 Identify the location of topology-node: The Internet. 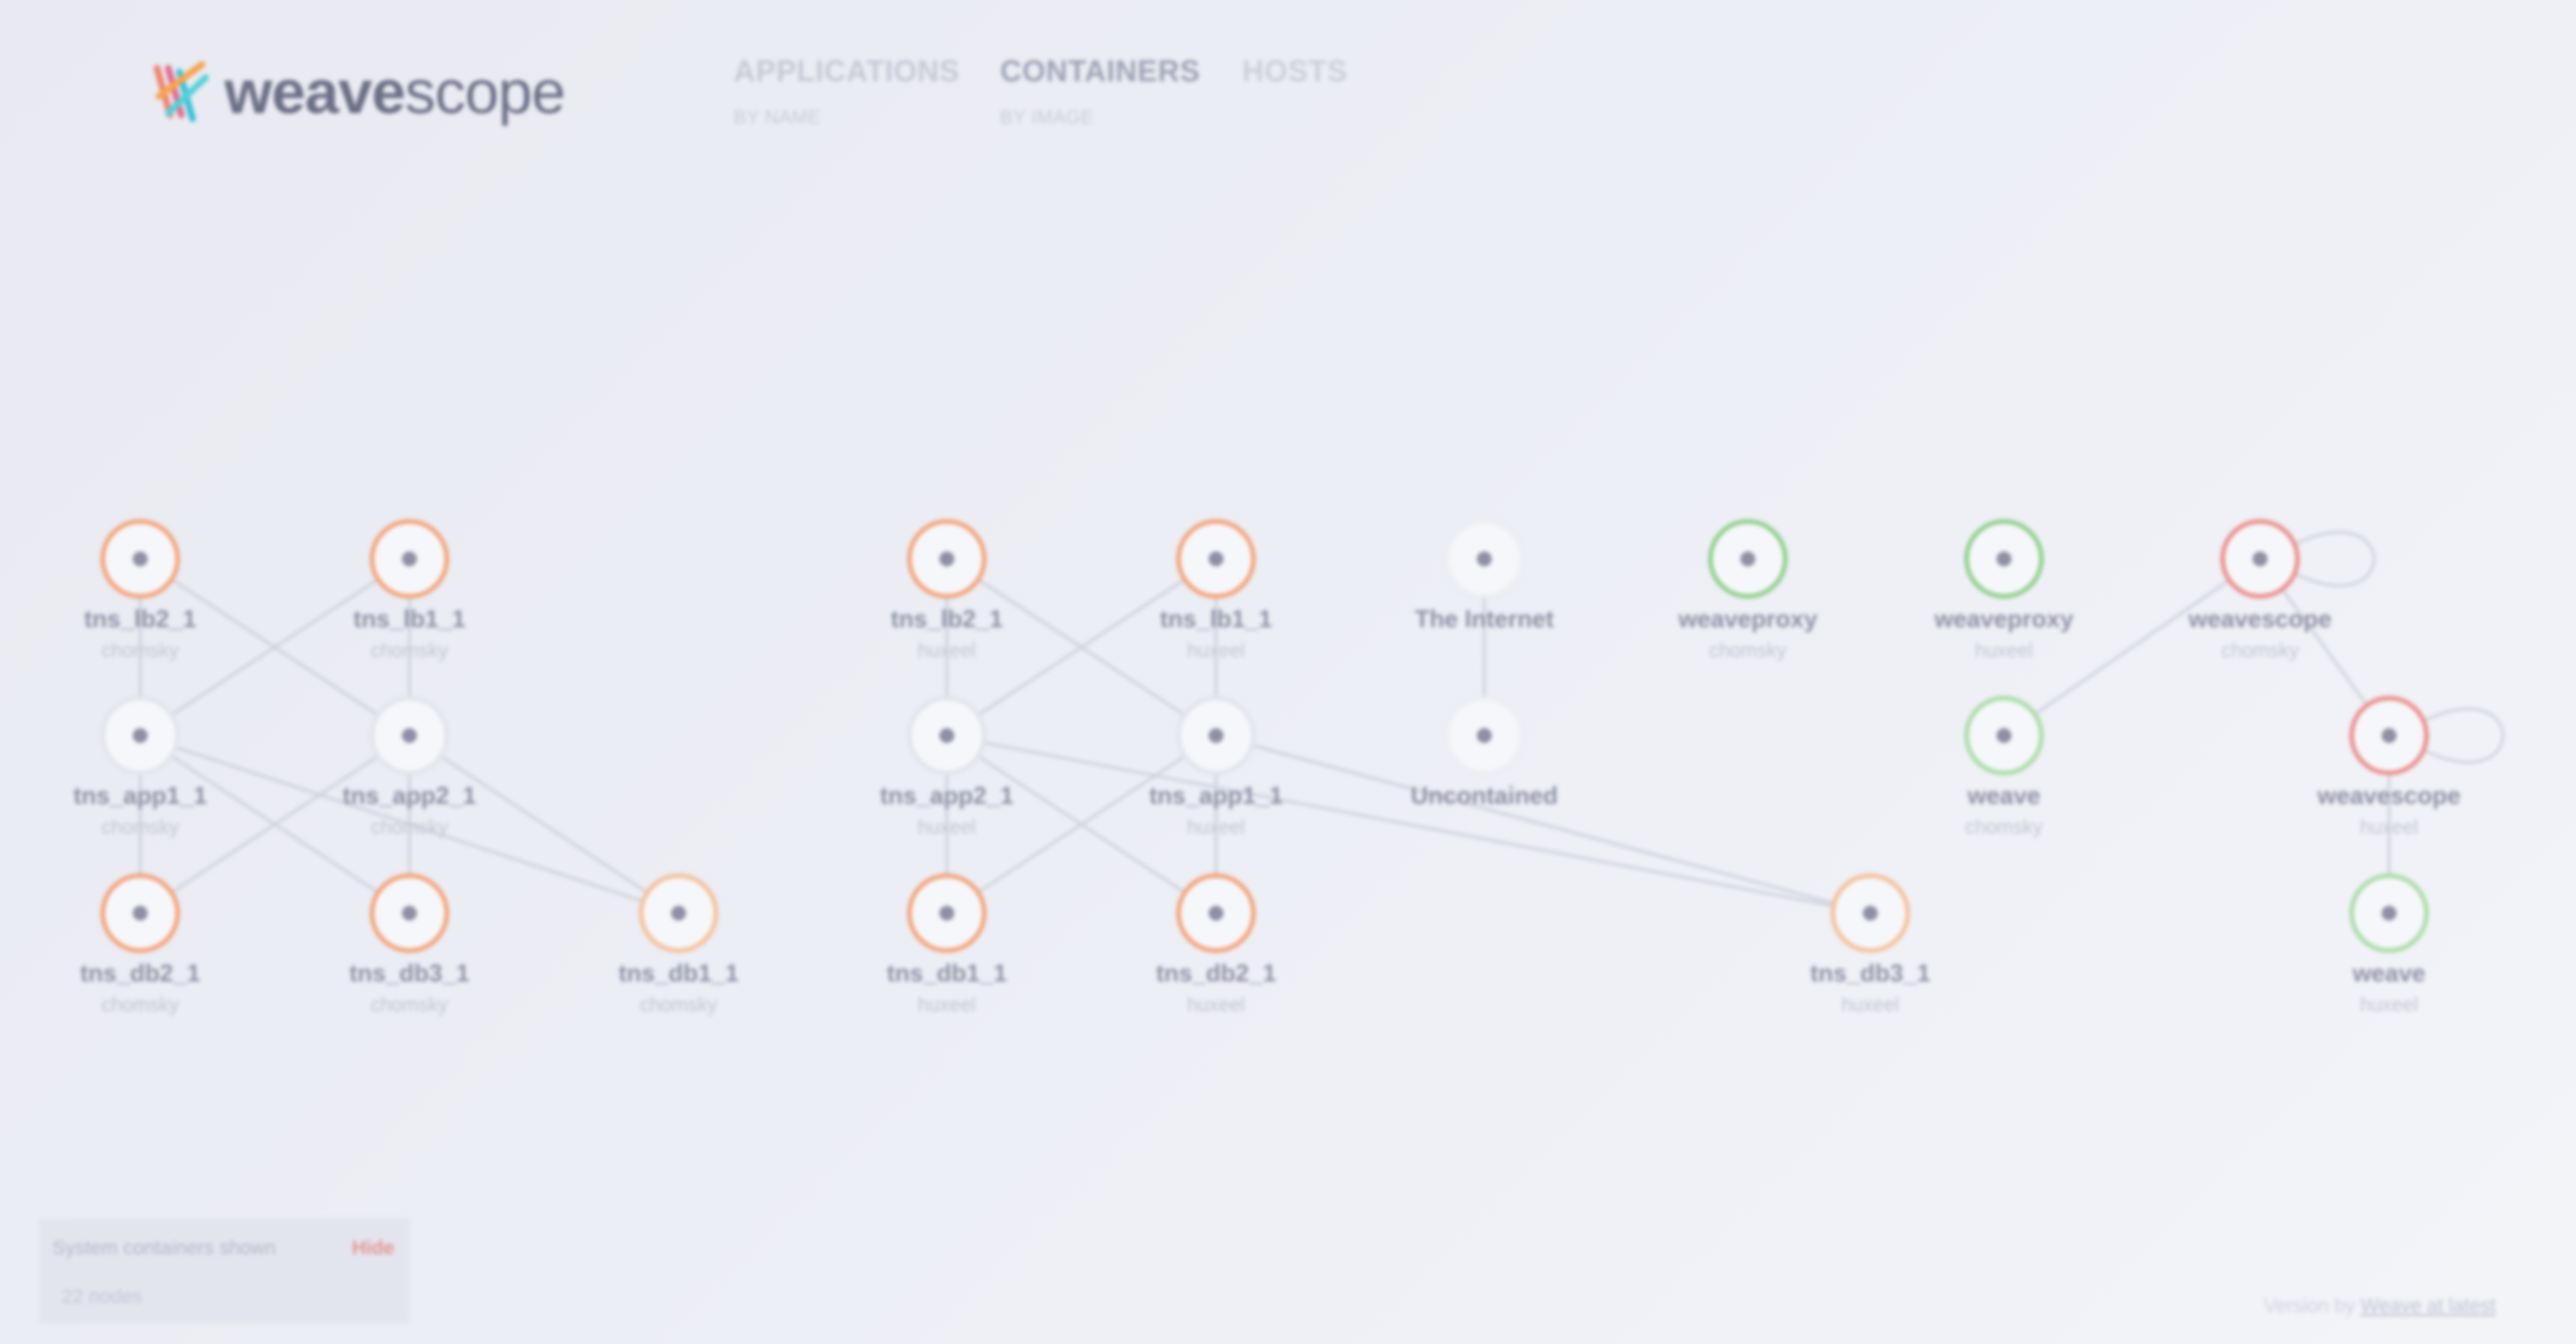
(1484, 576).